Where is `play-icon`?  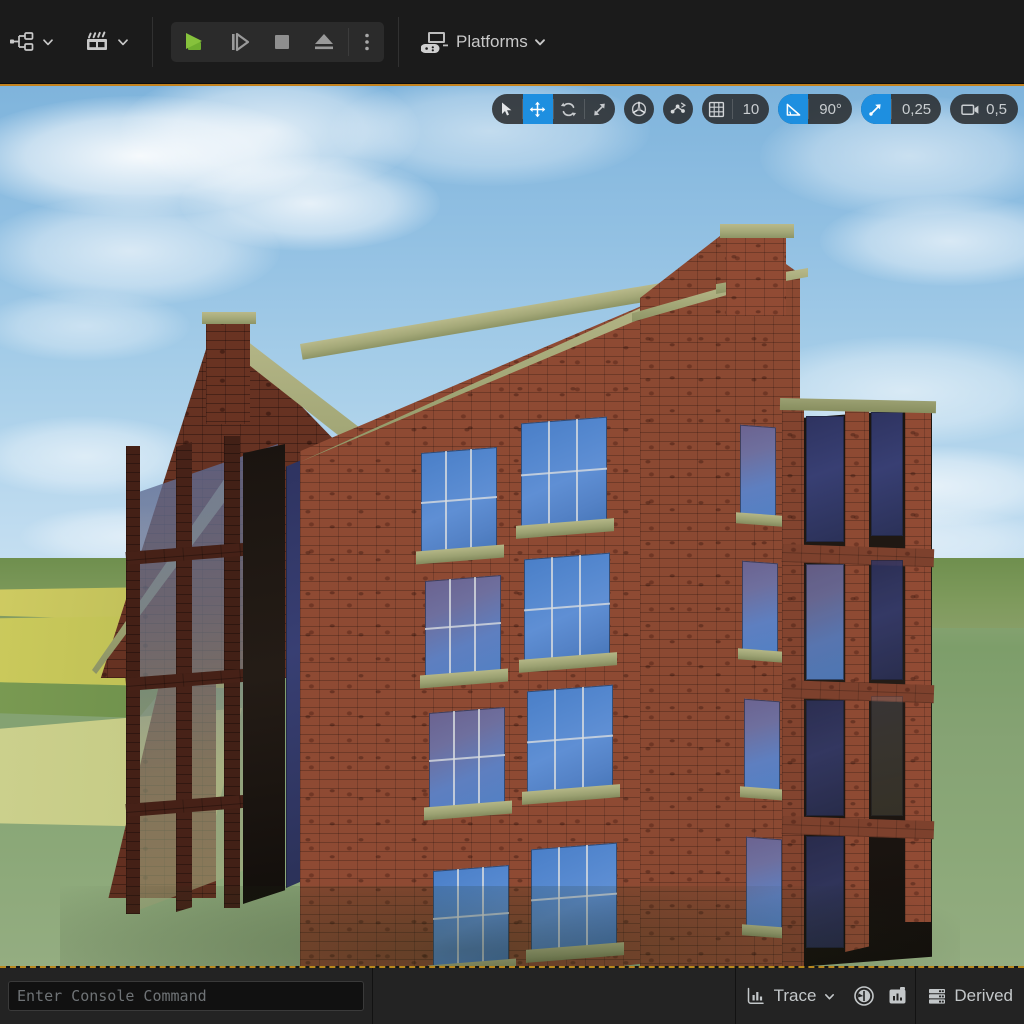 play-icon is located at coordinates (194, 41).